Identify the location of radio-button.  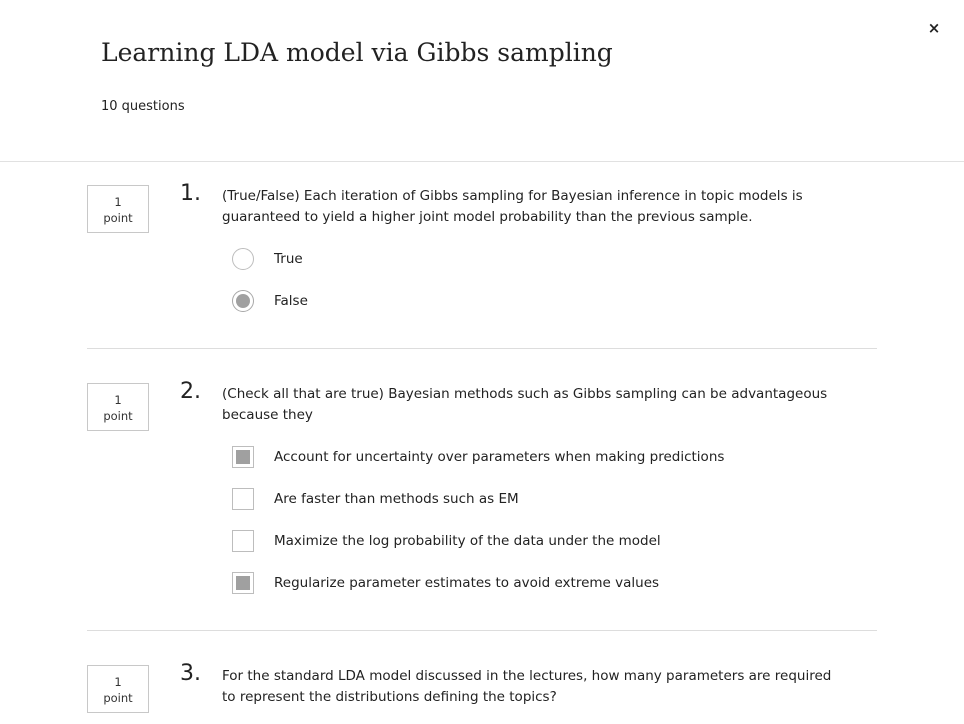
(243, 259).